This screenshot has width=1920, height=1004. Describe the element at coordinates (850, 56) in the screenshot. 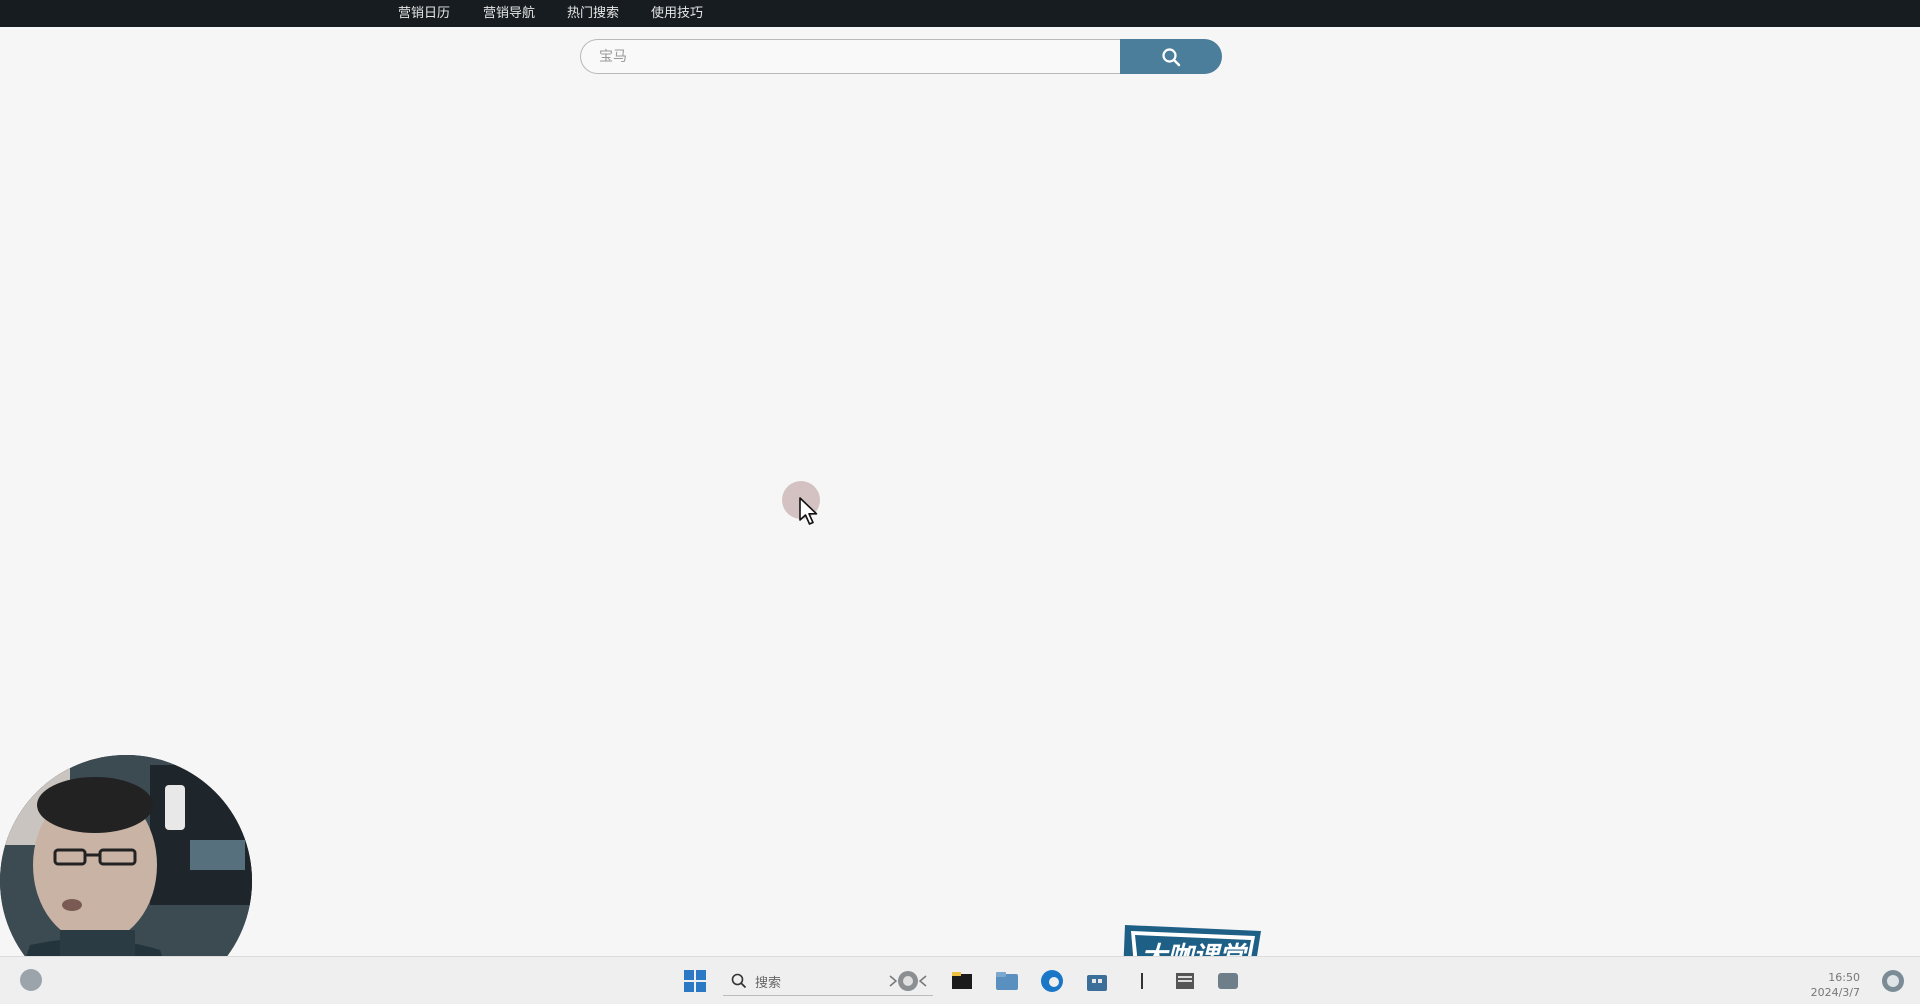

I see `search-input` at that location.